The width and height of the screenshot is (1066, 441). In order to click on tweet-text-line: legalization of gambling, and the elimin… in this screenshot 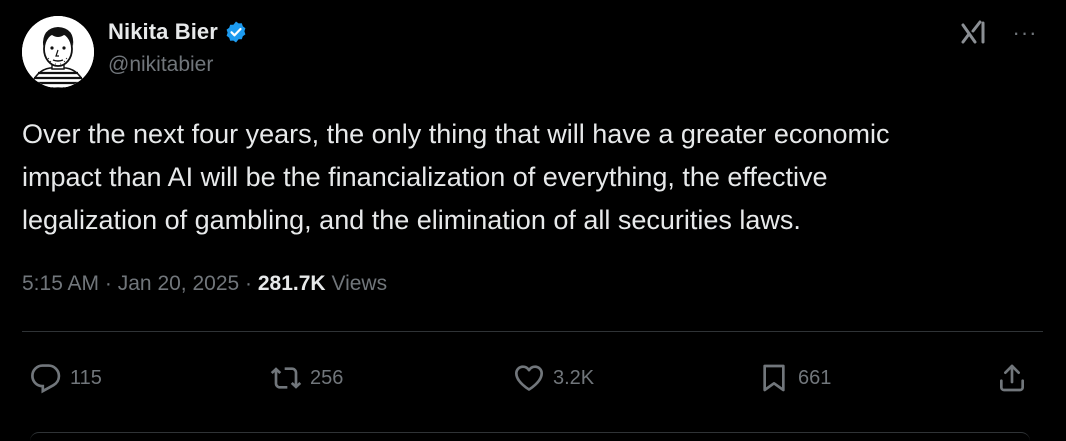, I will do `click(411, 220)`.